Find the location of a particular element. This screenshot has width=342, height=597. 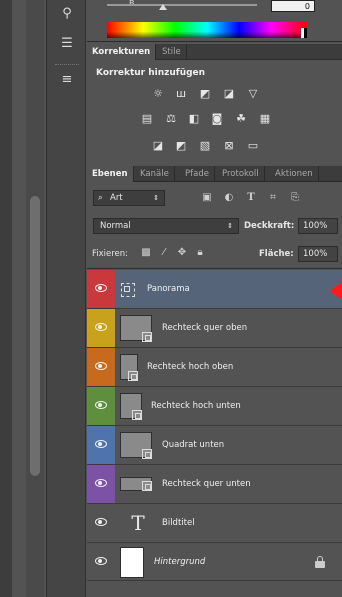

panel-tool-column: ⚲ ☰ ≡ is located at coordinates (66, 298).